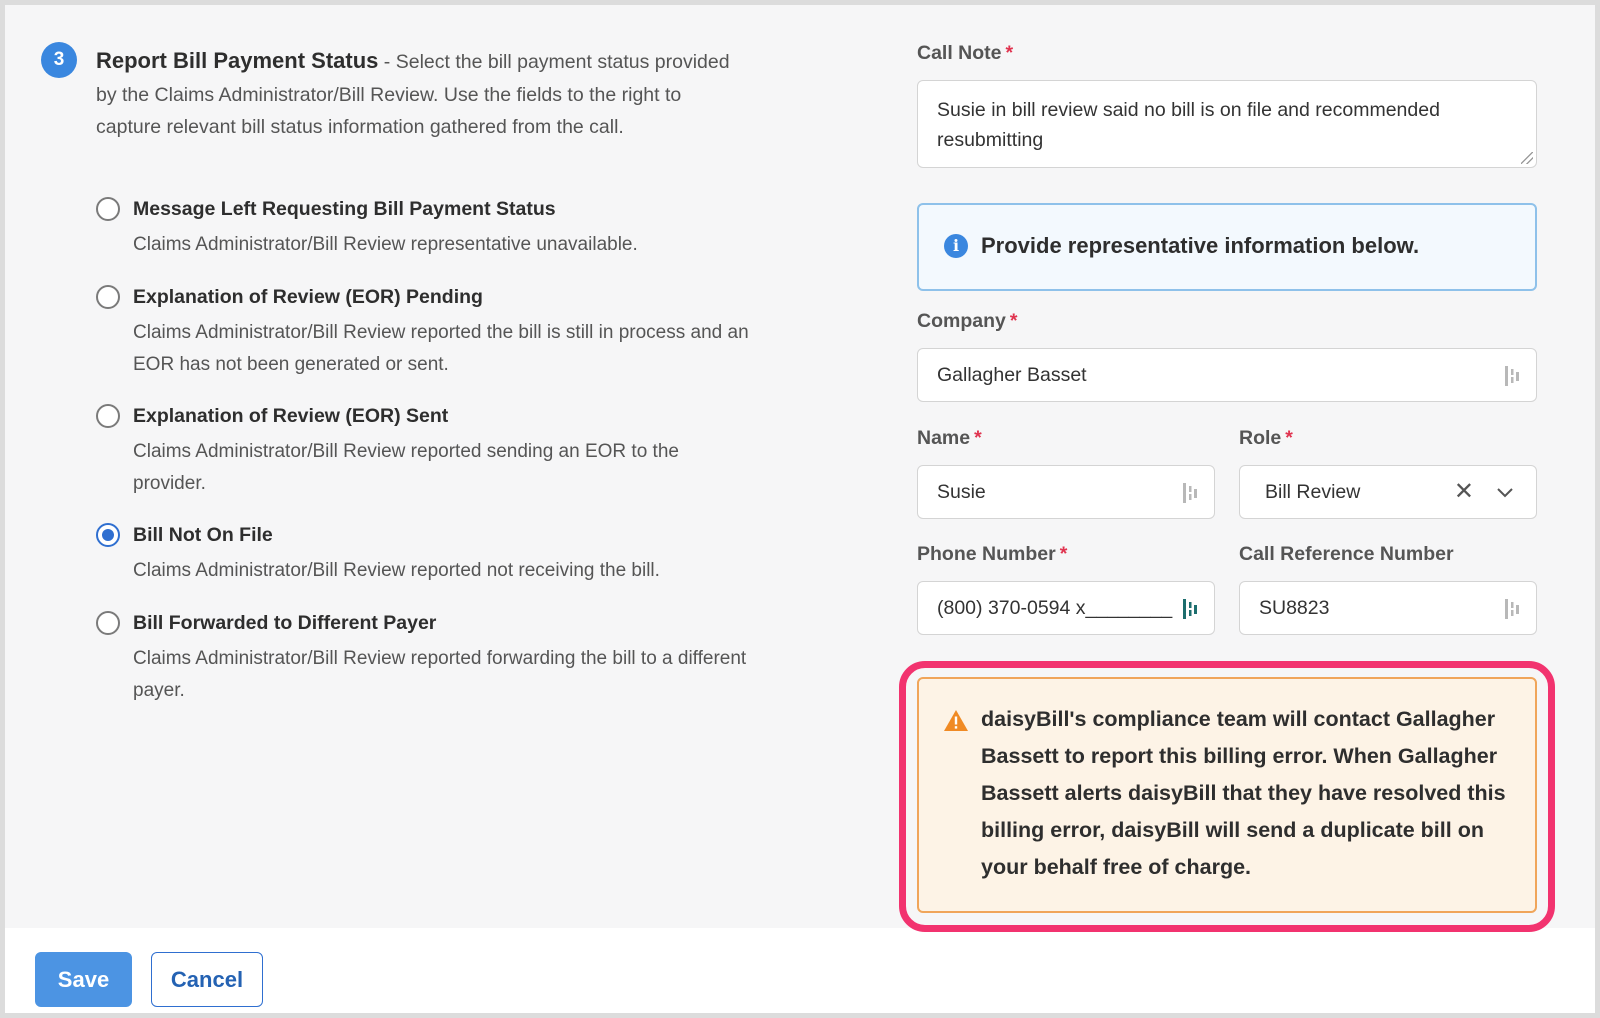 This screenshot has height=1018, width=1600. I want to click on phone-label: Phone Number *, so click(992, 554).